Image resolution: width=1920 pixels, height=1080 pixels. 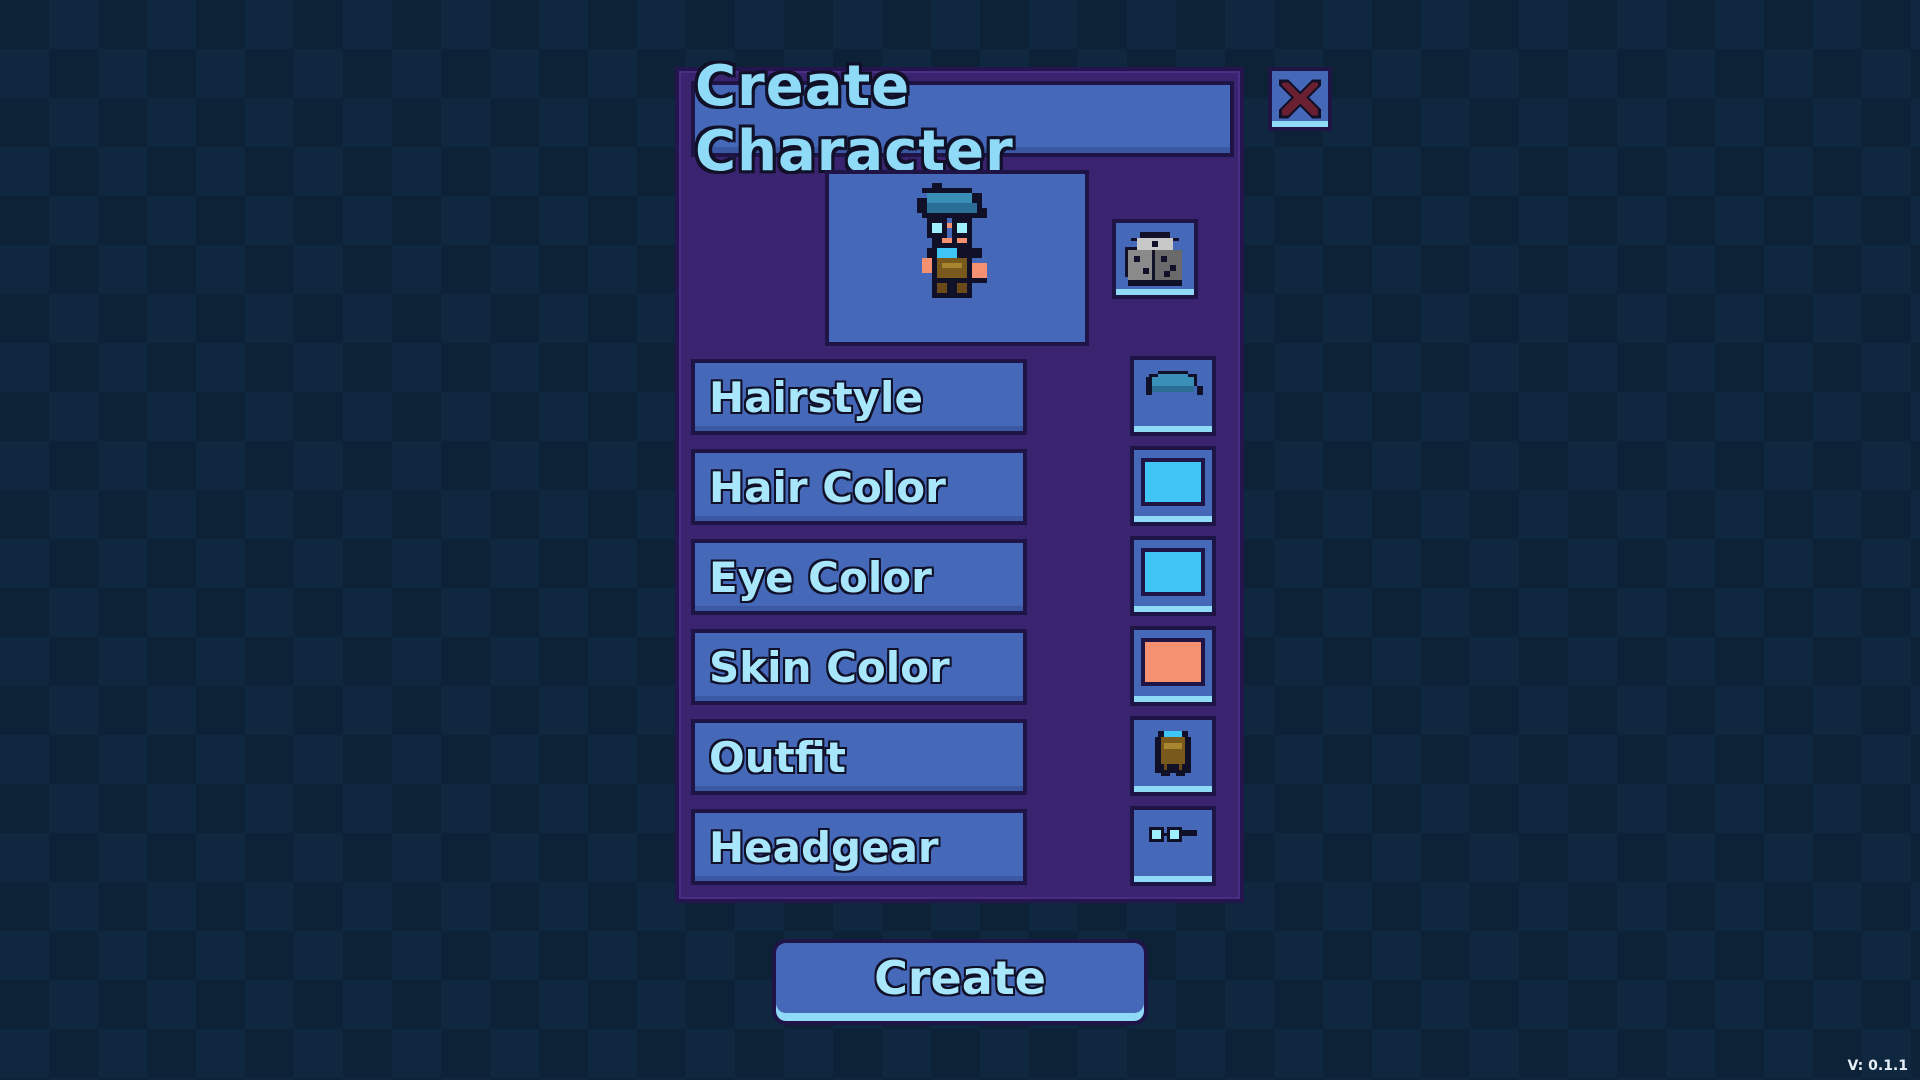 I want to click on option-headgear: Headgear, so click(x=859, y=847).